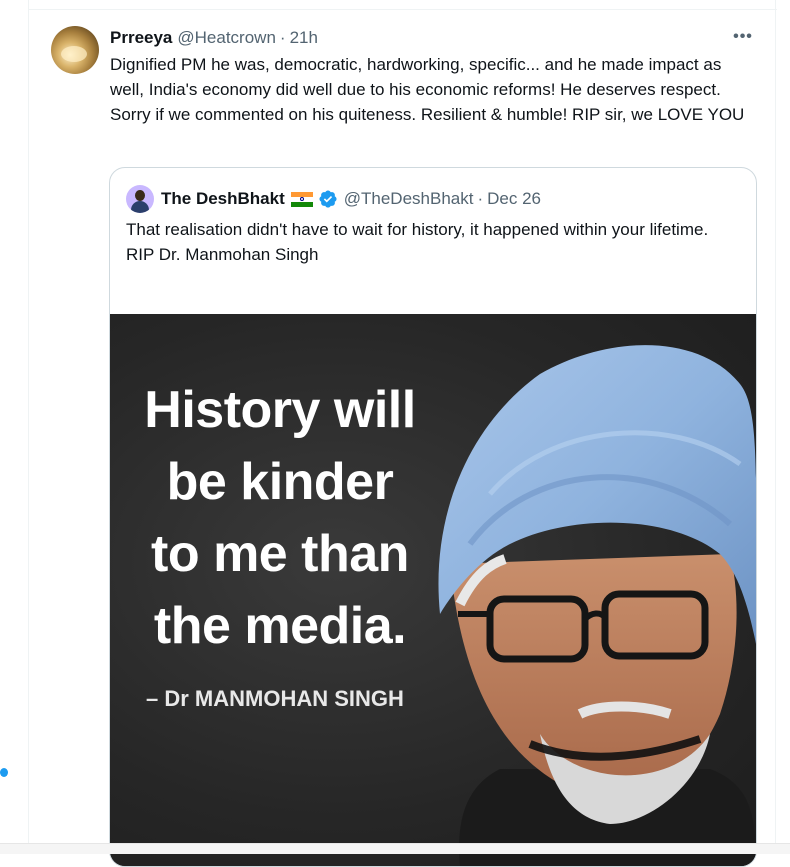 The width and height of the screenshot is (790, 867). What do you see at coordinates (222, 254) in the screenshot?
I see `quoted-text-line: RIP Dr. Manmohan Singh` at bounding box center [222, 254].